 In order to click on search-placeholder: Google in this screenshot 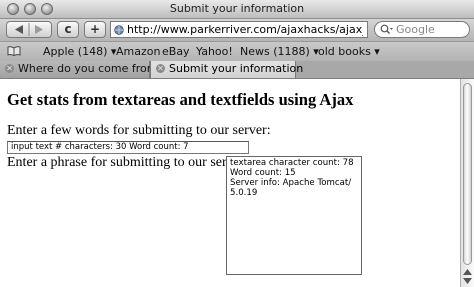, I will do `click(415, 29)`.